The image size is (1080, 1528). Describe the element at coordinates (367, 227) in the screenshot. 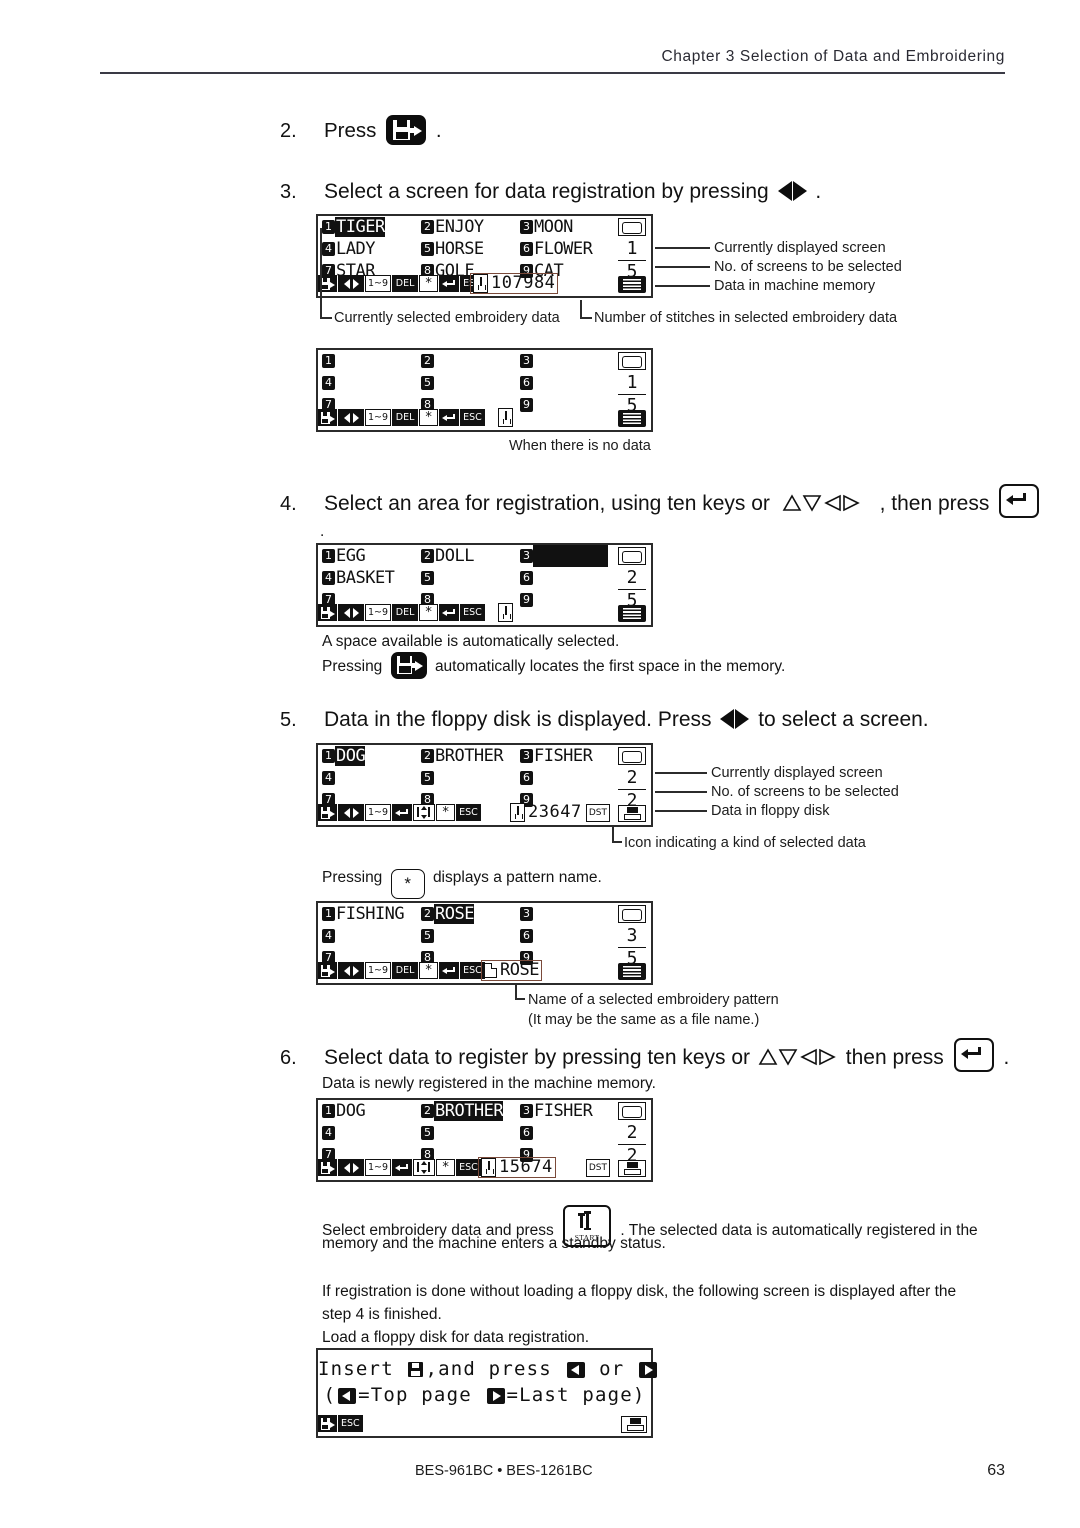

I see `lcd-slot-1: 1 TIGER` at that location.